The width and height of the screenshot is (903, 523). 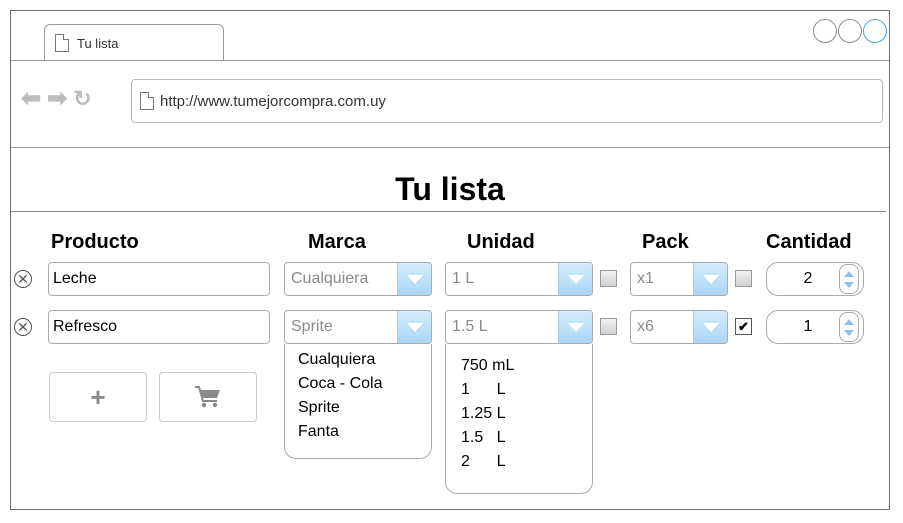 What do you see at coordinates (312, 326) in the screenshot?
I see `brand-select-value: Sprite` at bounding box center [312, 326].